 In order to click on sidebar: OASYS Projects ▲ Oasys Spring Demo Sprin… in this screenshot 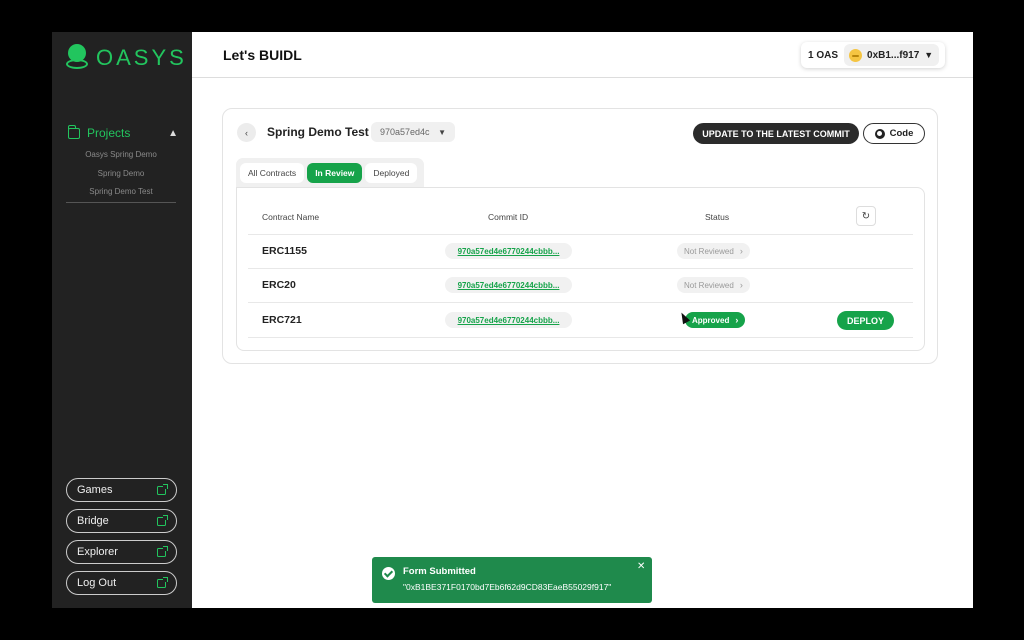, I will do `click(122, 320)`.